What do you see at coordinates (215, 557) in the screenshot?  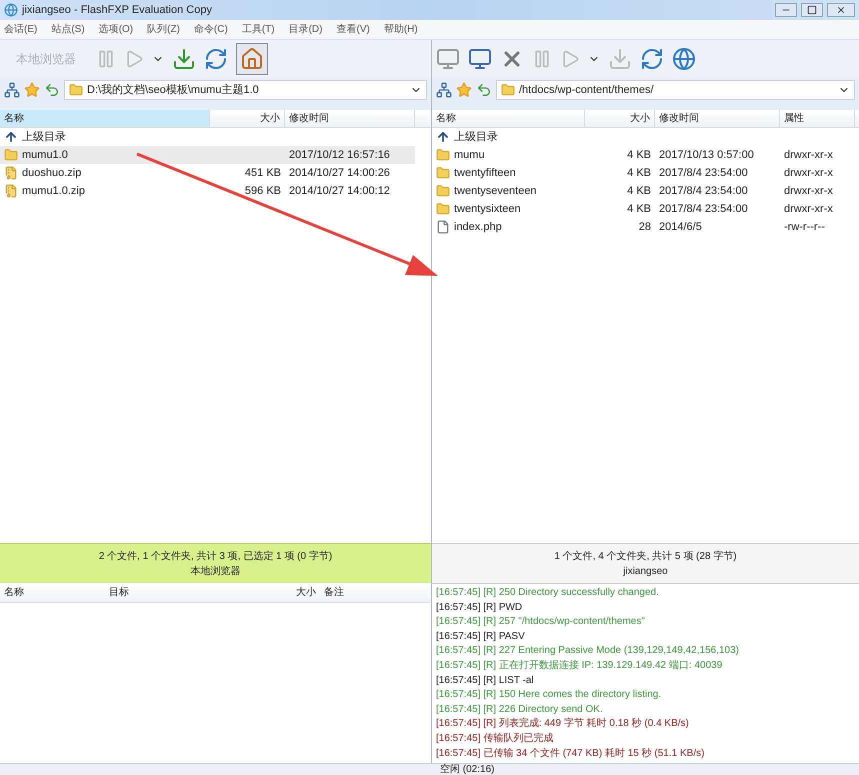 I see `local-summary: 2 个文件, 1 个文件夹, 共计 3 项, 已选定 1 项 (0 字节)` at bounding box center [215, 557].